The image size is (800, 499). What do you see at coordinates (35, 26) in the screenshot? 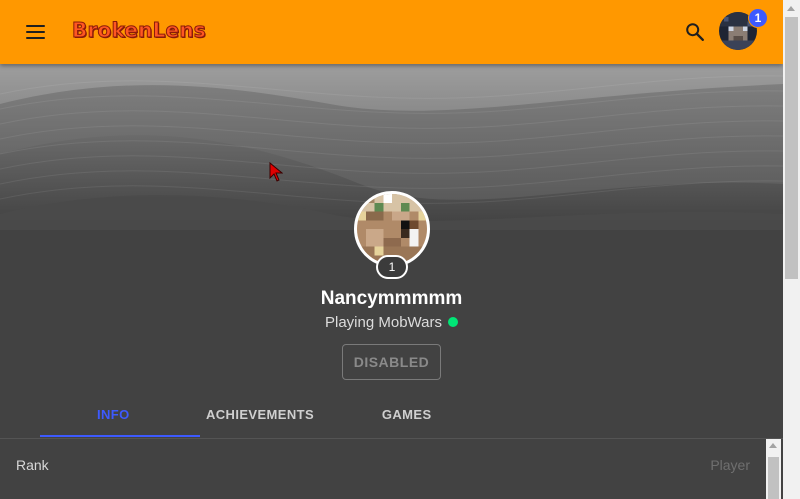
I see `hamburger-menu-icon` at bounding box center [35, 26].